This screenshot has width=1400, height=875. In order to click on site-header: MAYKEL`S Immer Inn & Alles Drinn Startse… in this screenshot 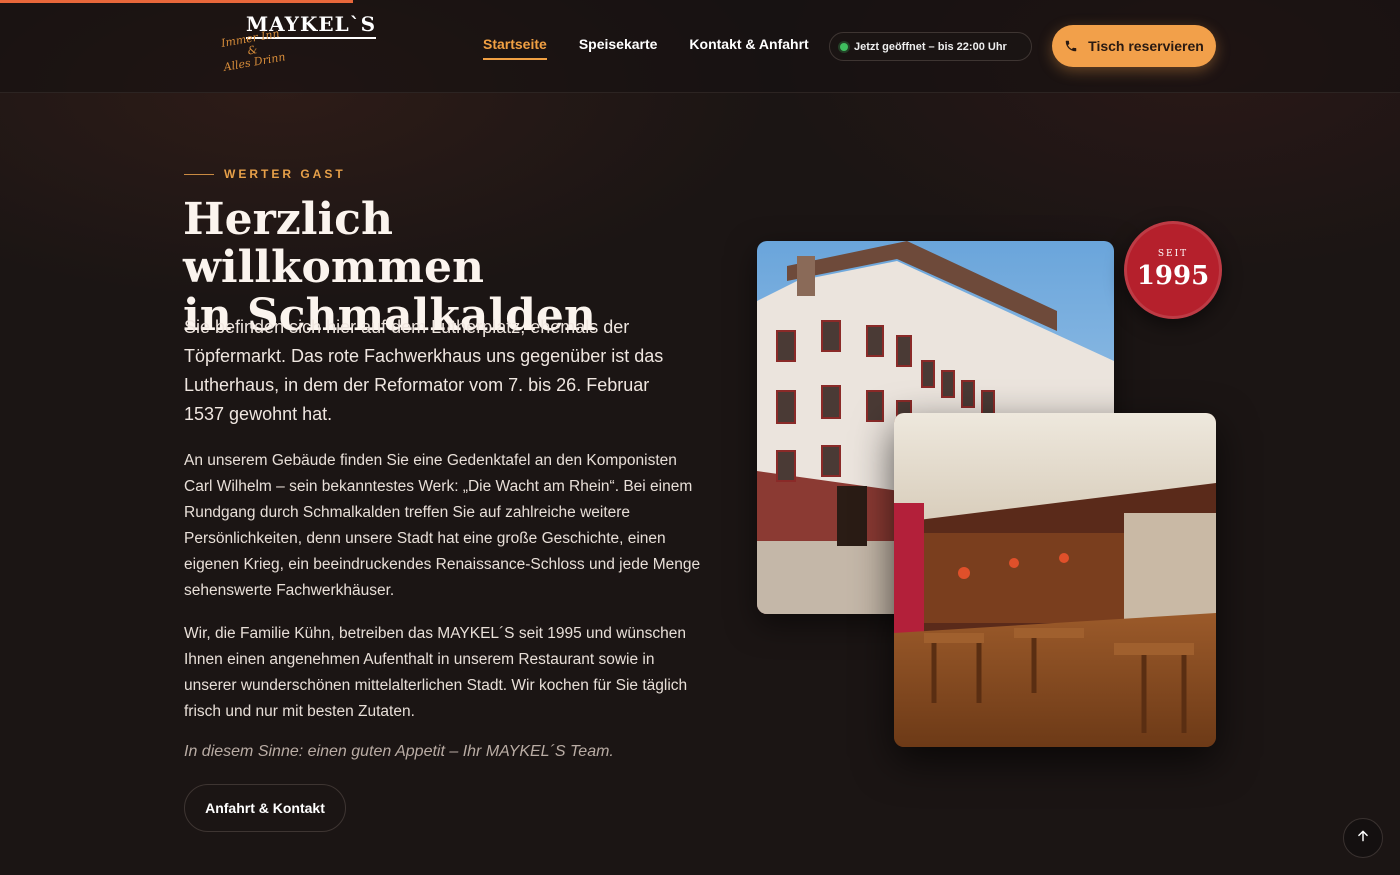, I will do `click(700, 46)`.